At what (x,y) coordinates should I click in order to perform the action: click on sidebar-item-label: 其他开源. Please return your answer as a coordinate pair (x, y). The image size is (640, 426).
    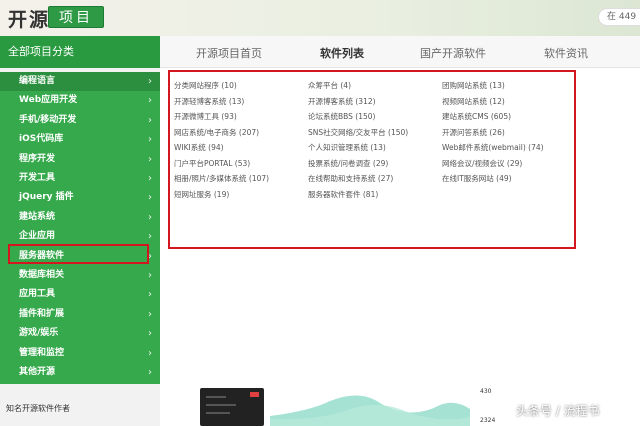
    Looking at the image, I should click on (37, 372).